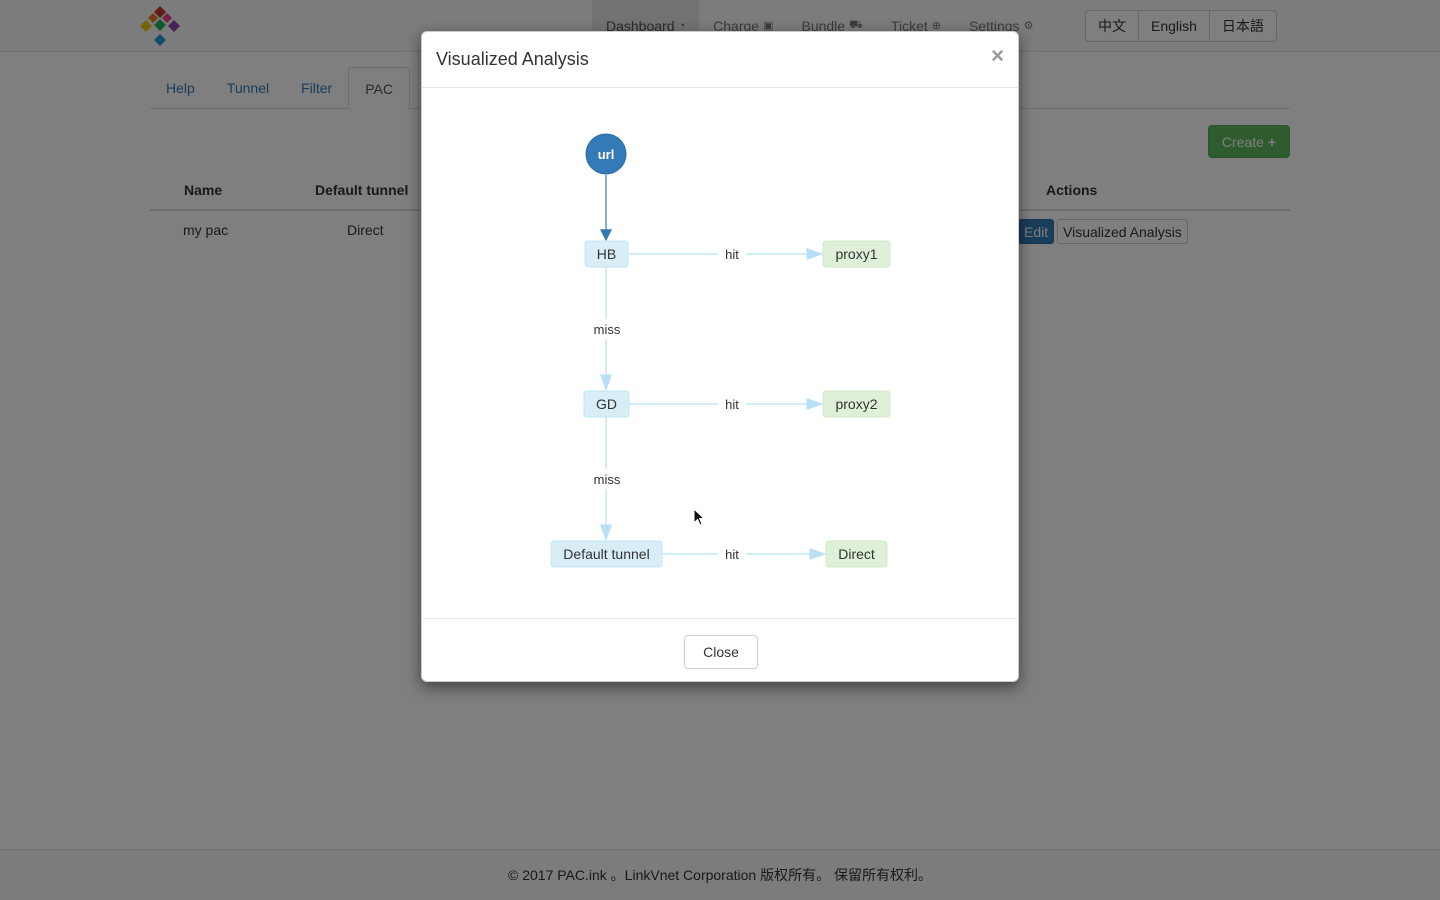 This screenshot has width=1440, height=900. Describe the element at coordinates (720, 60) in the screenshot. I see `modal-header: Visualized Analysis ×` at that location.